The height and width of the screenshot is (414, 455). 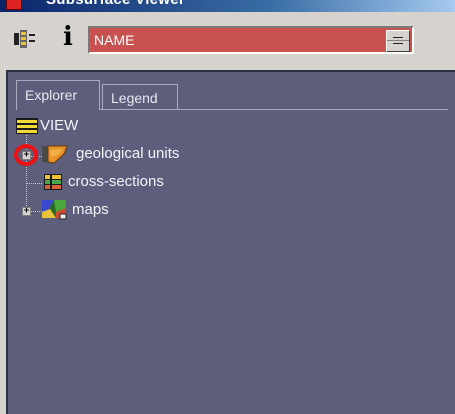 I want to click on tree-item-label: cross-sections, so click(x=116, y=181).